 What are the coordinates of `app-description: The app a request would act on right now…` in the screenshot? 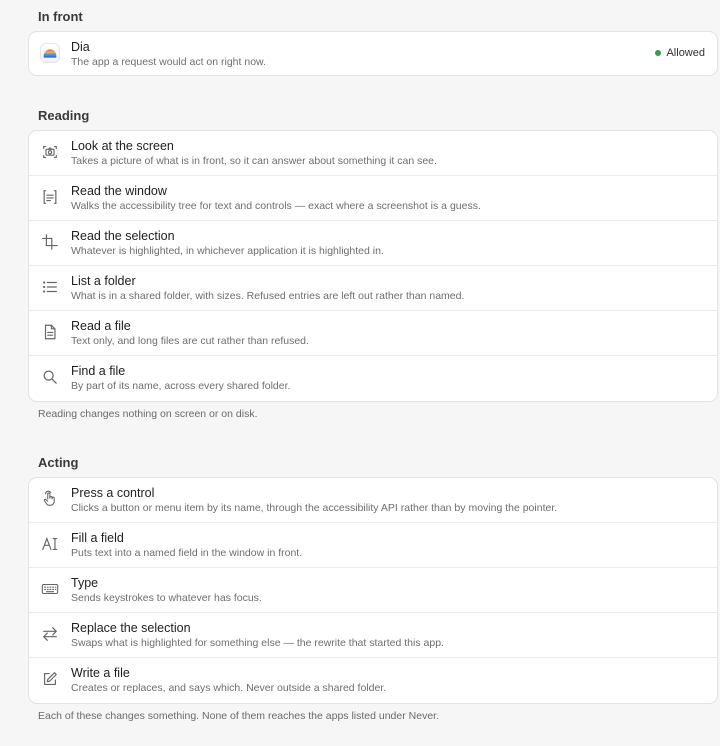 It's located at (168, 62).